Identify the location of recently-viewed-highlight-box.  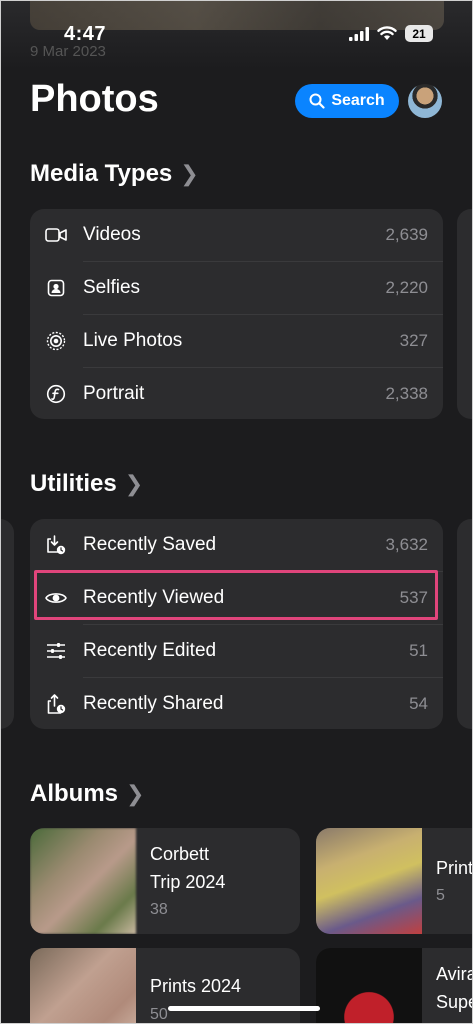
(236, 595).